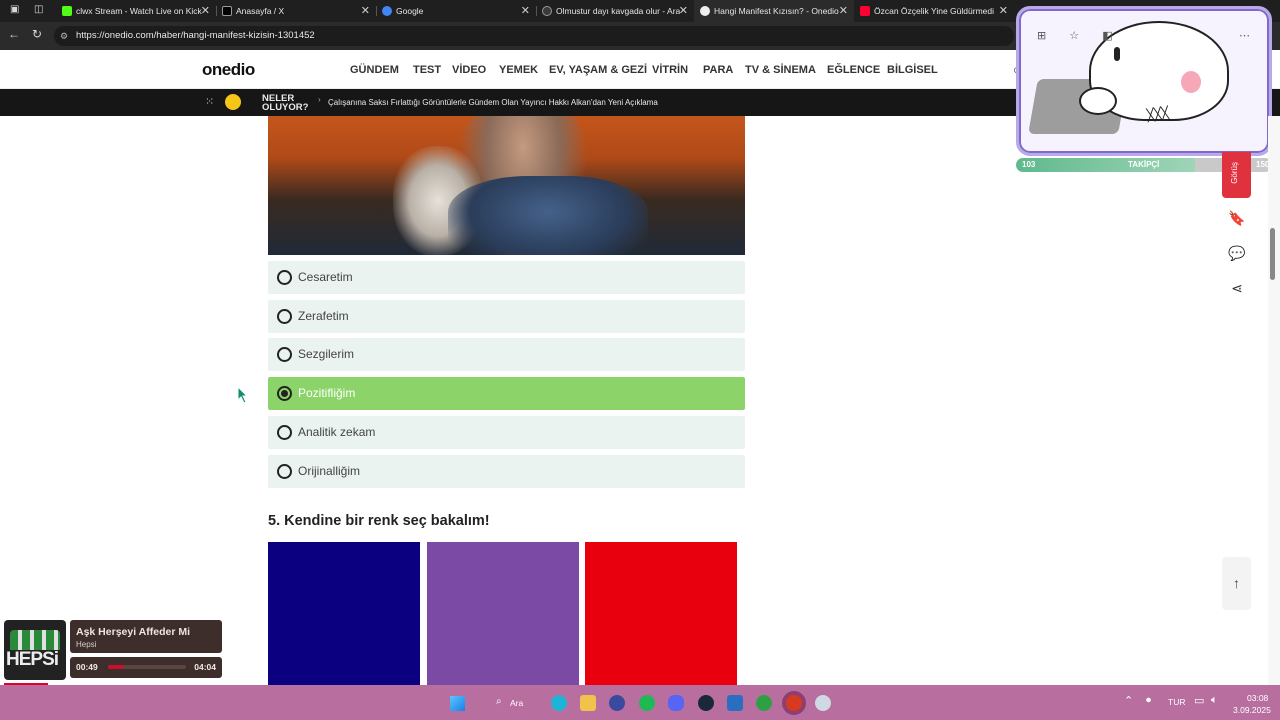 This screenshot has width=1280, height=720. I want to click on nav-item-6: PARA, so click(718, 70).